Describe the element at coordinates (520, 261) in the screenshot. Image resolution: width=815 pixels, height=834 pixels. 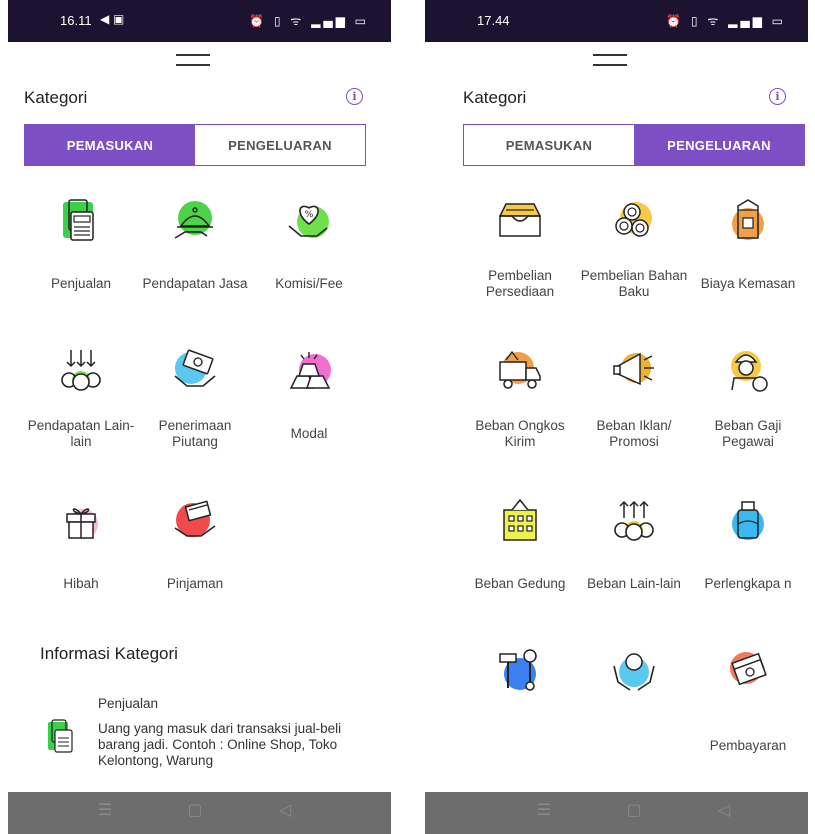
I see `category-pembelian-persediaan: Pembelian Persediaan` at that location.